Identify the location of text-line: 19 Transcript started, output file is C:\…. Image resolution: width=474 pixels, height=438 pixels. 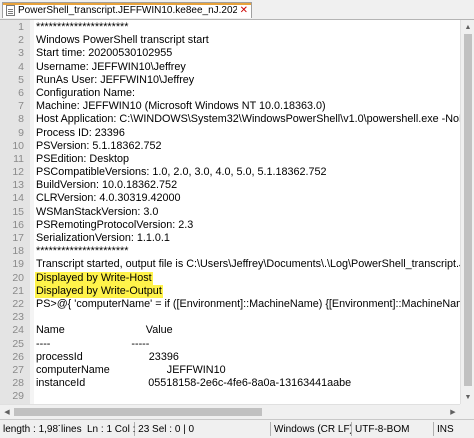
(237, 264).